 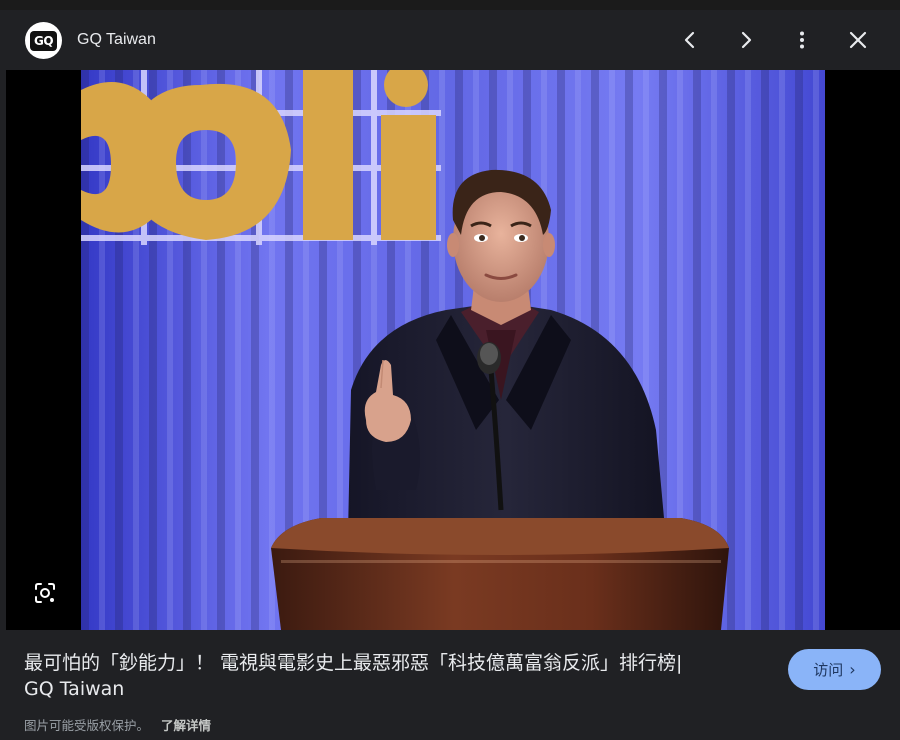 I want to click on lens-search-icon, so click(x=45, y=593).